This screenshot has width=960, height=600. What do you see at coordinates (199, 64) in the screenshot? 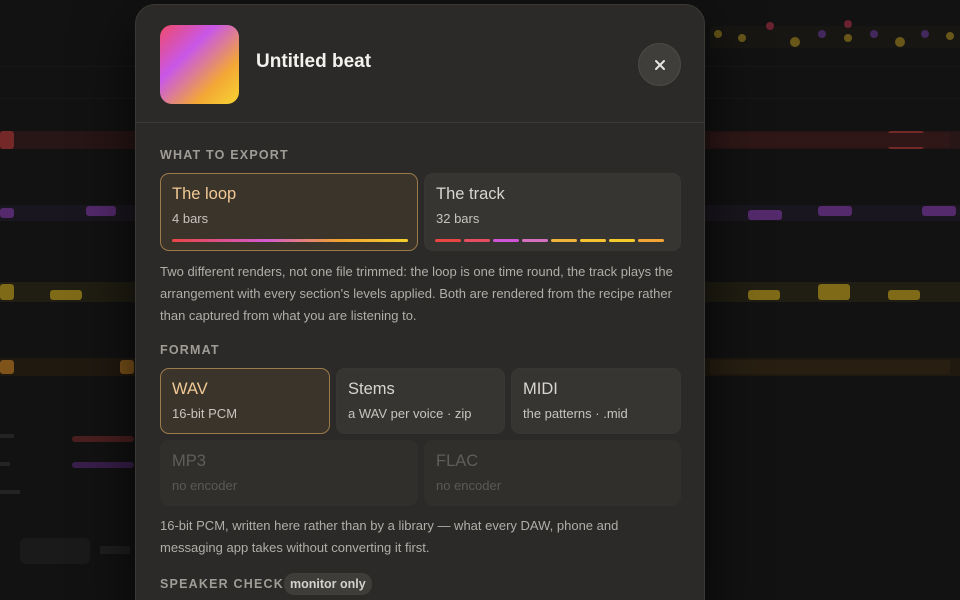
I see `beat-cover-art` at bounding box center [199, 64].